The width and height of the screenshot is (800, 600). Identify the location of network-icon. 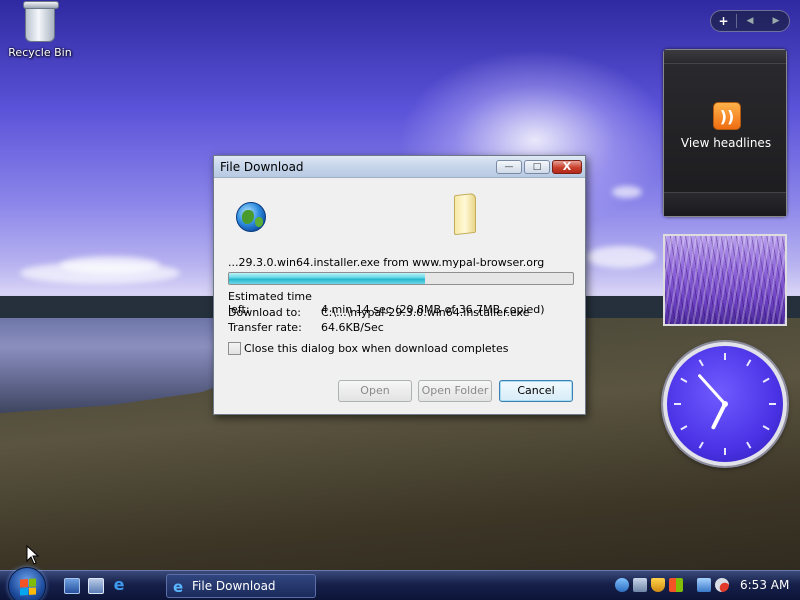
(640, 585).